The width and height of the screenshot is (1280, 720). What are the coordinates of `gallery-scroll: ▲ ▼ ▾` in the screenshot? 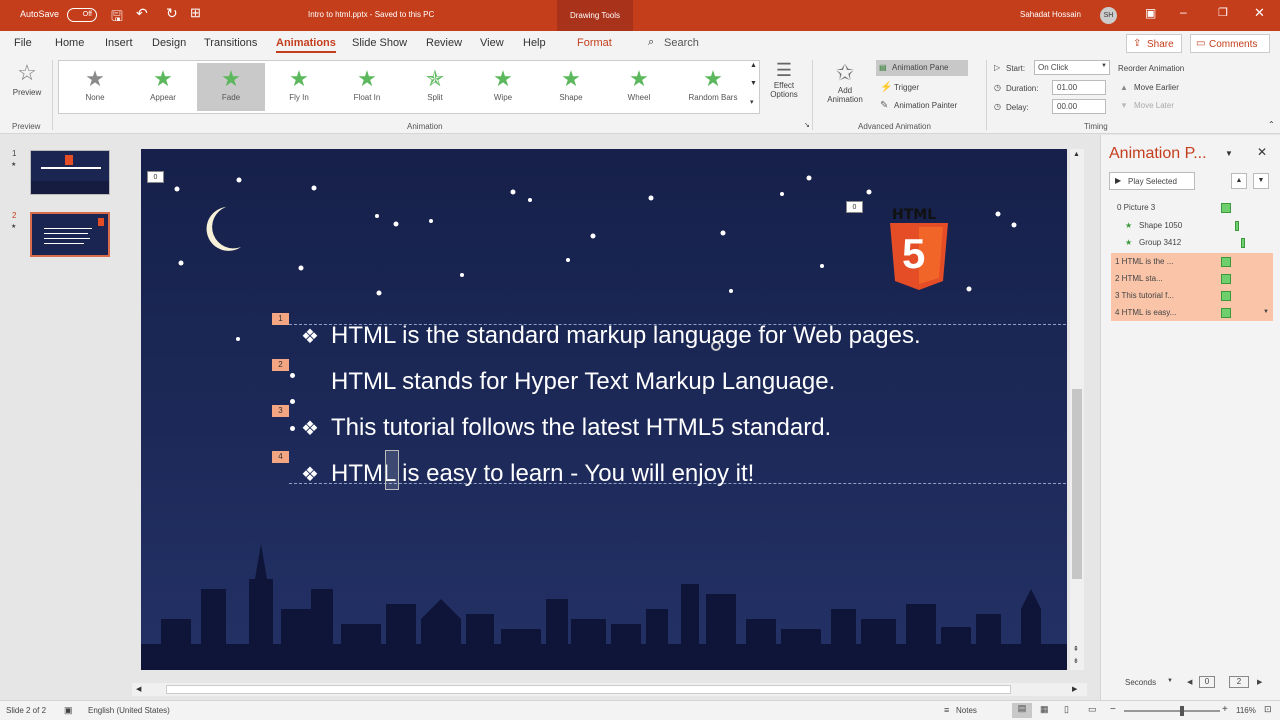 It's located at (754, 87).